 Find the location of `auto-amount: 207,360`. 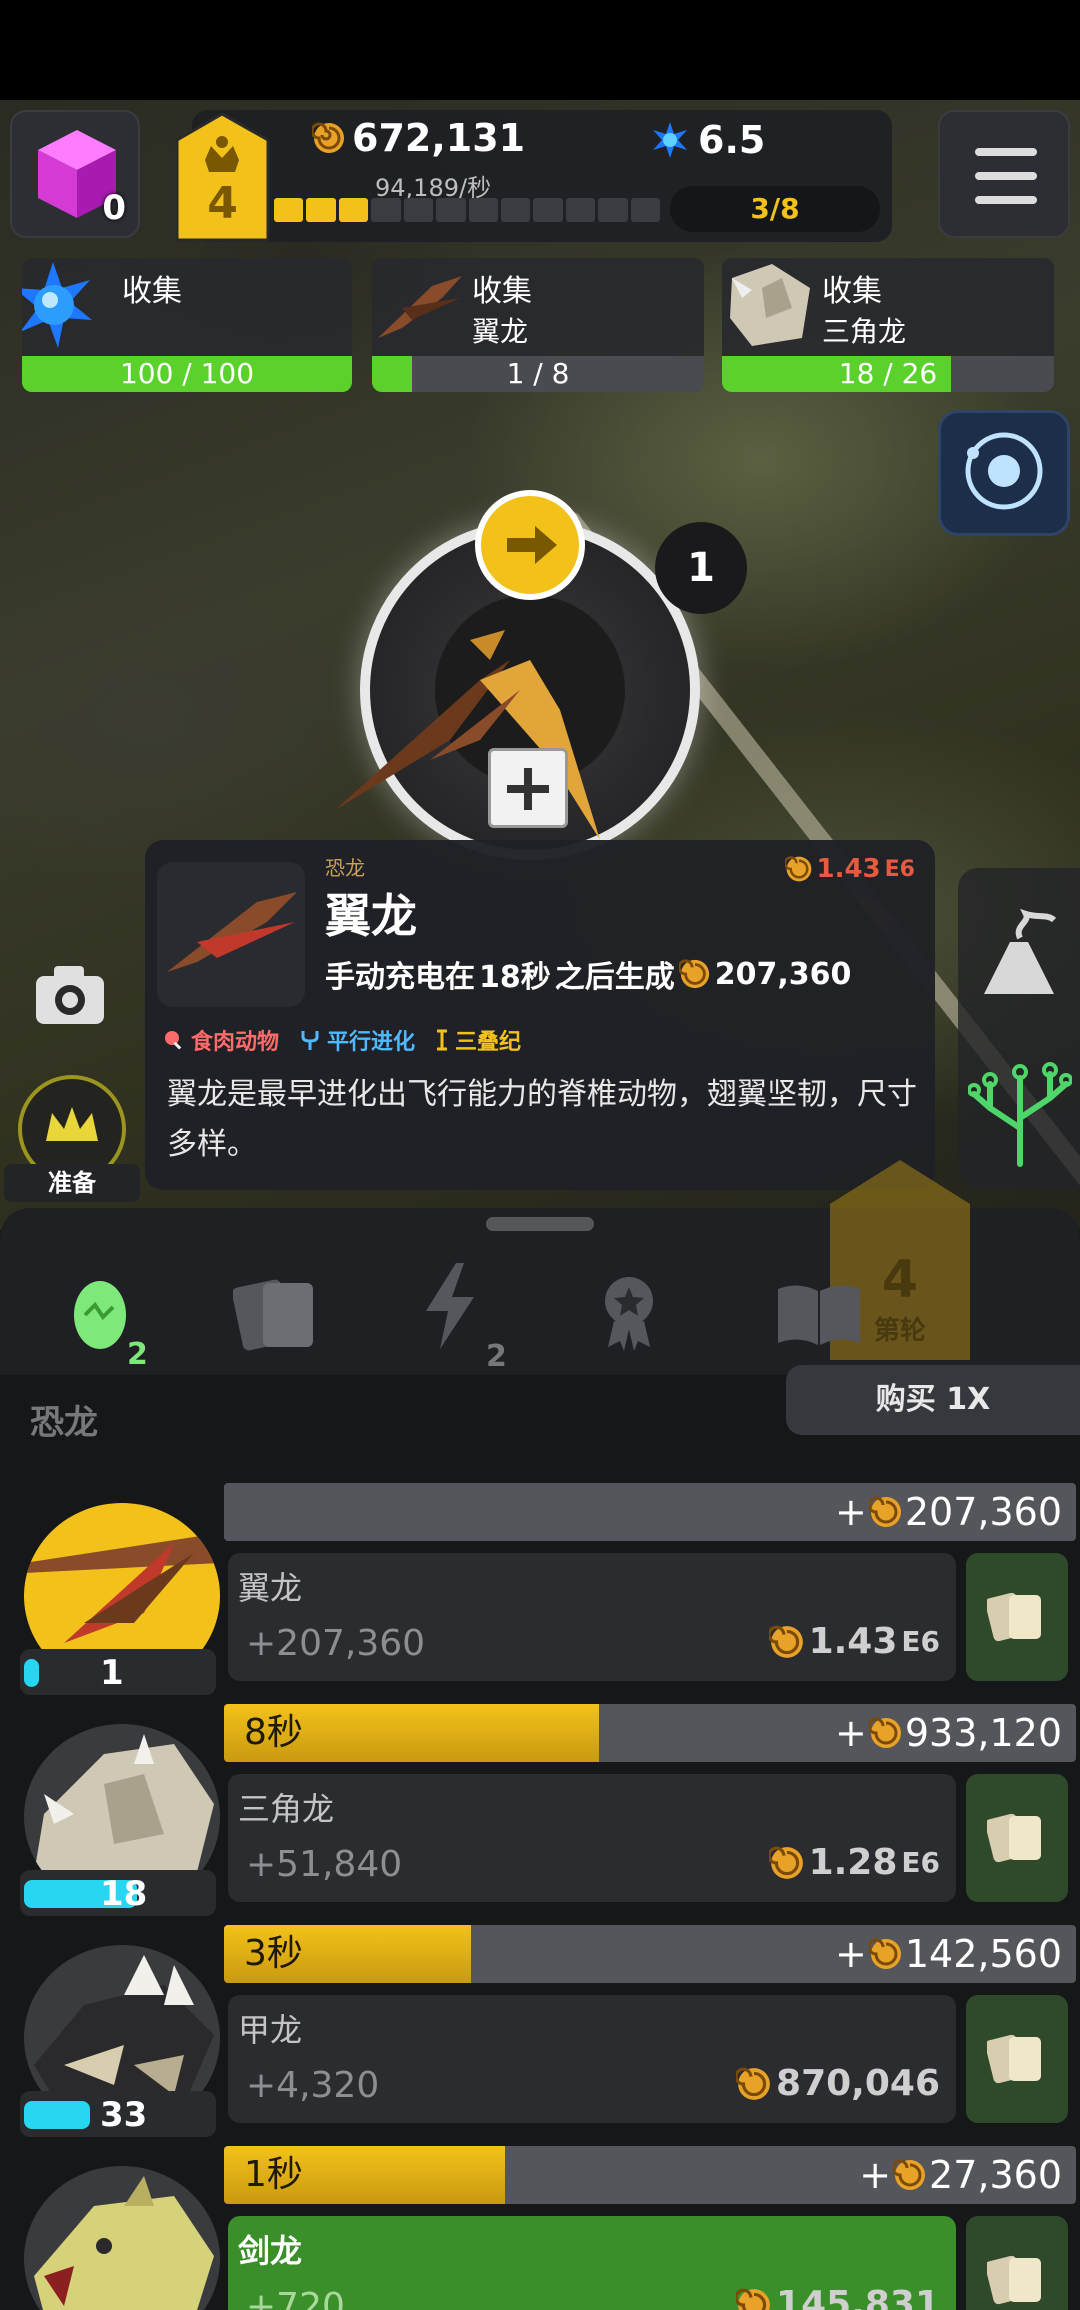

auto-amount: 207,360 is located at coordinates (783, 974).